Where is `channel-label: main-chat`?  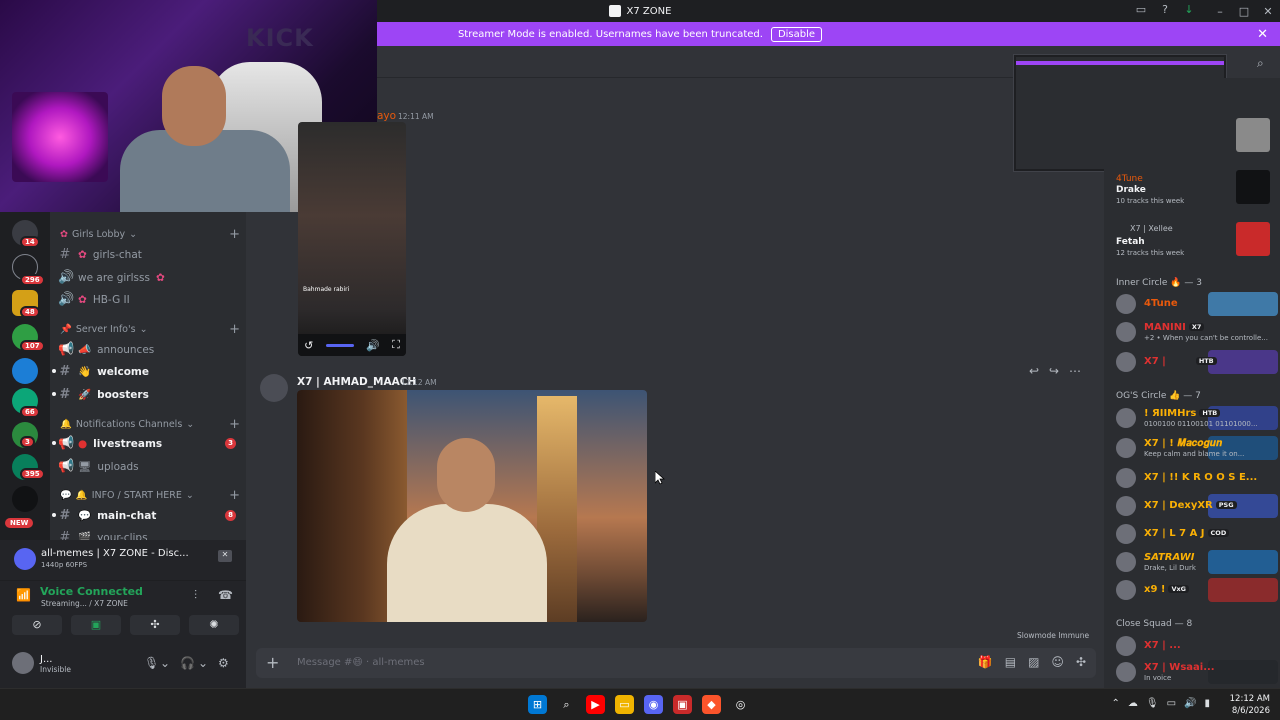 channel-label: main-chat is located at coordinates (127, 515).